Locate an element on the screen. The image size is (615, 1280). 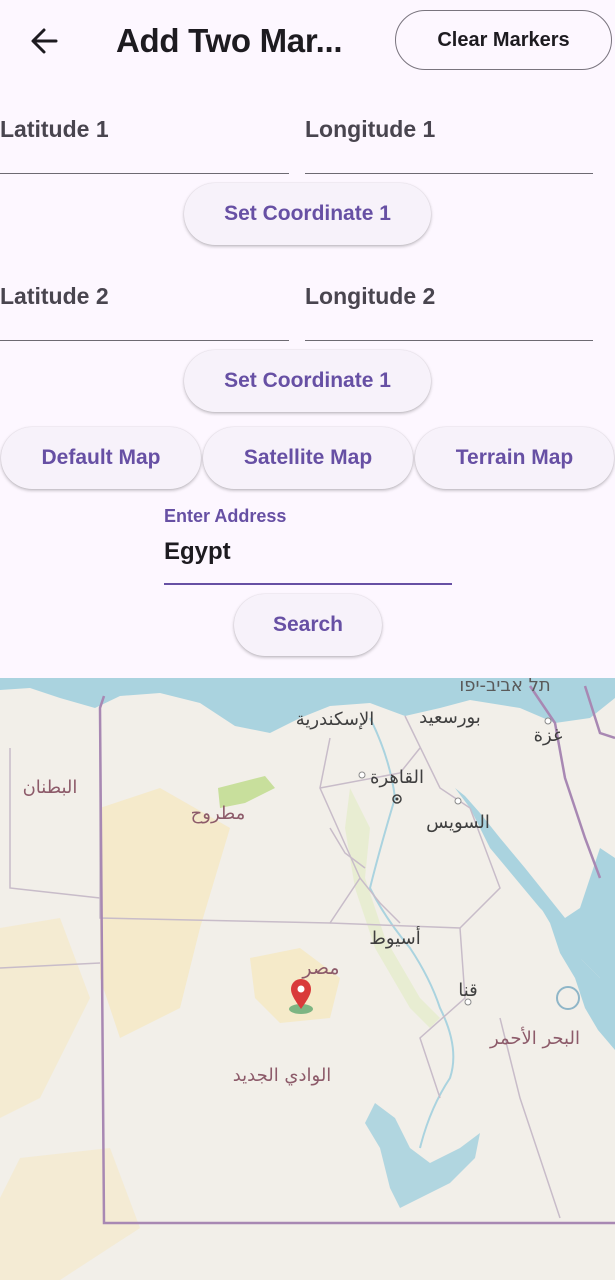
terrain-map-button: Terrain Map is located at coordinates (514, 458).